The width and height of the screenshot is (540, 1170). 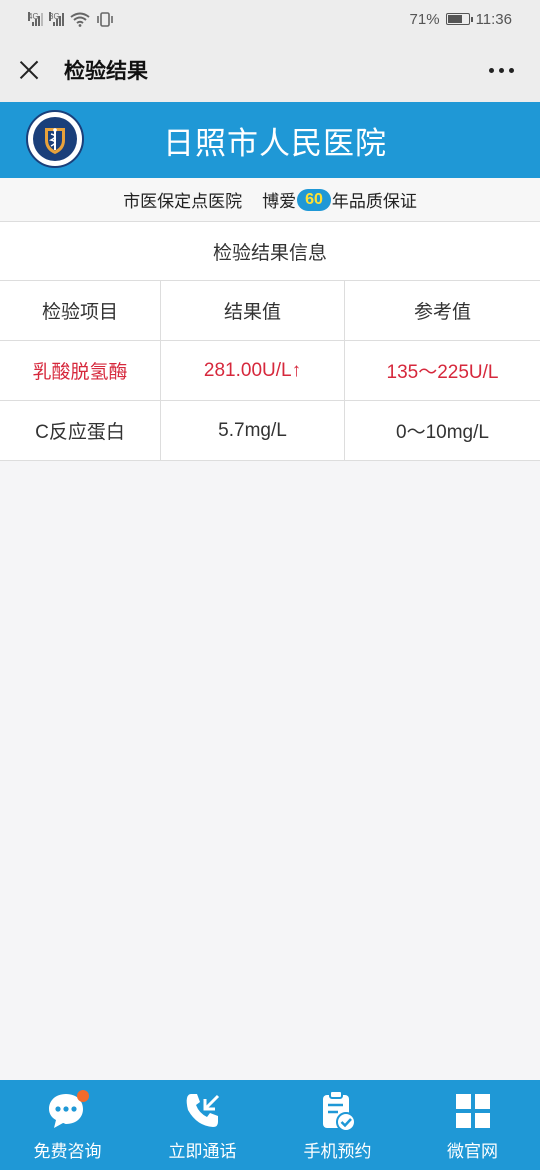 I want to click on tab-appointment: 手机预约, so click(x=337, y=1125).